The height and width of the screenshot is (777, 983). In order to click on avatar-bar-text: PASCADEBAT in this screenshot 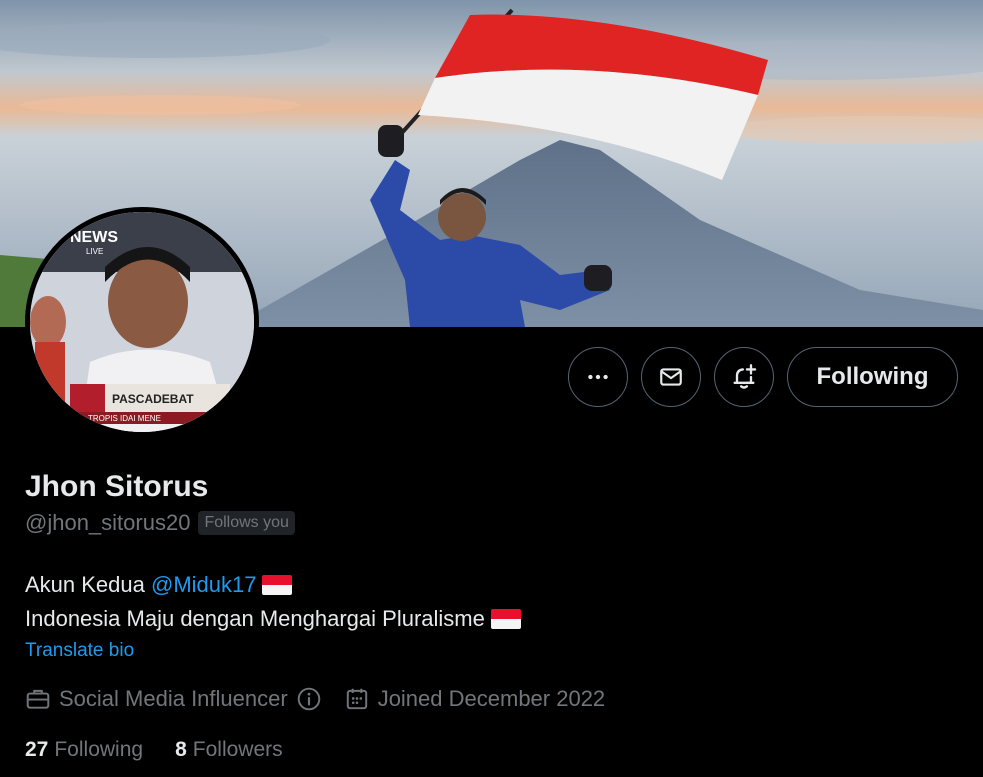, I will do `click(153, 399)`.